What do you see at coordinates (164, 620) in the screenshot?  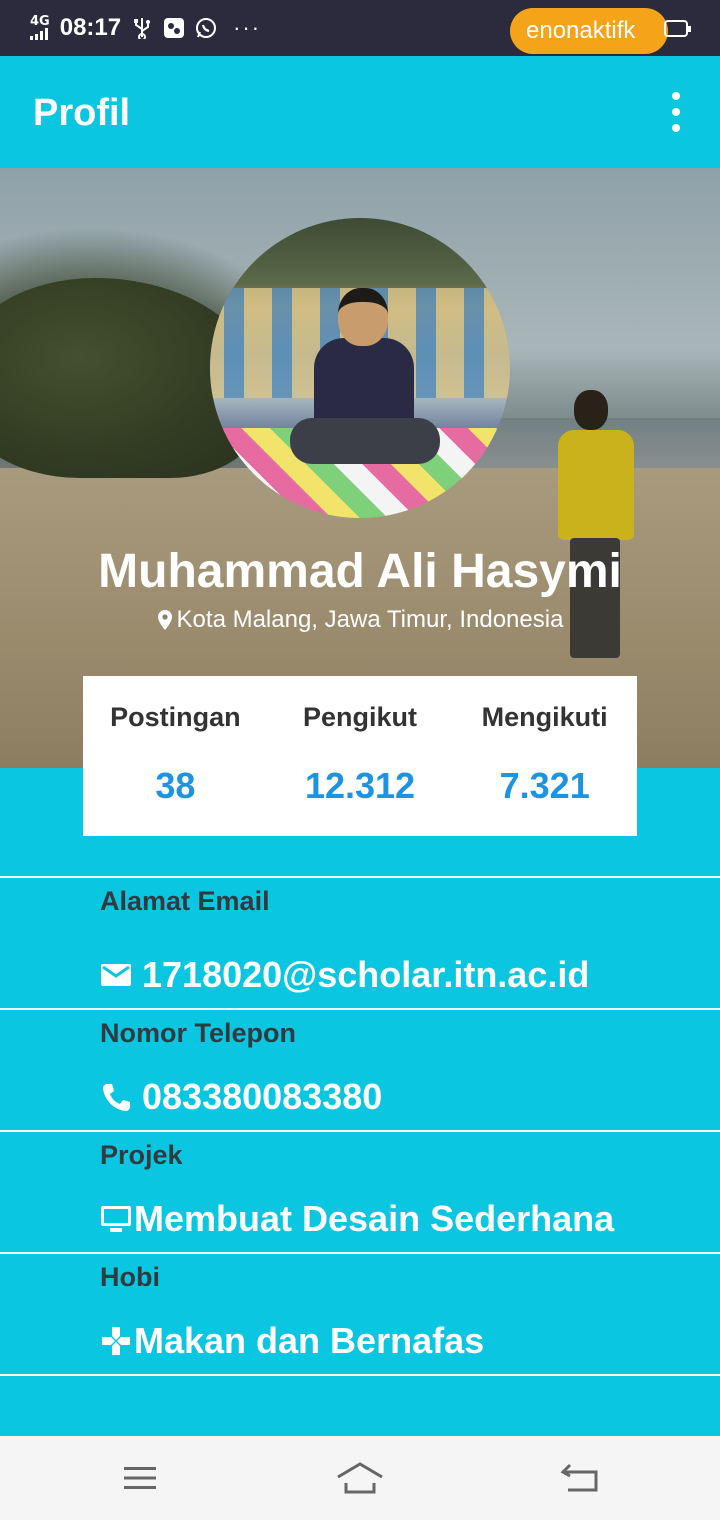 I see `location-pin-icon` at bounding box center [164, 620].